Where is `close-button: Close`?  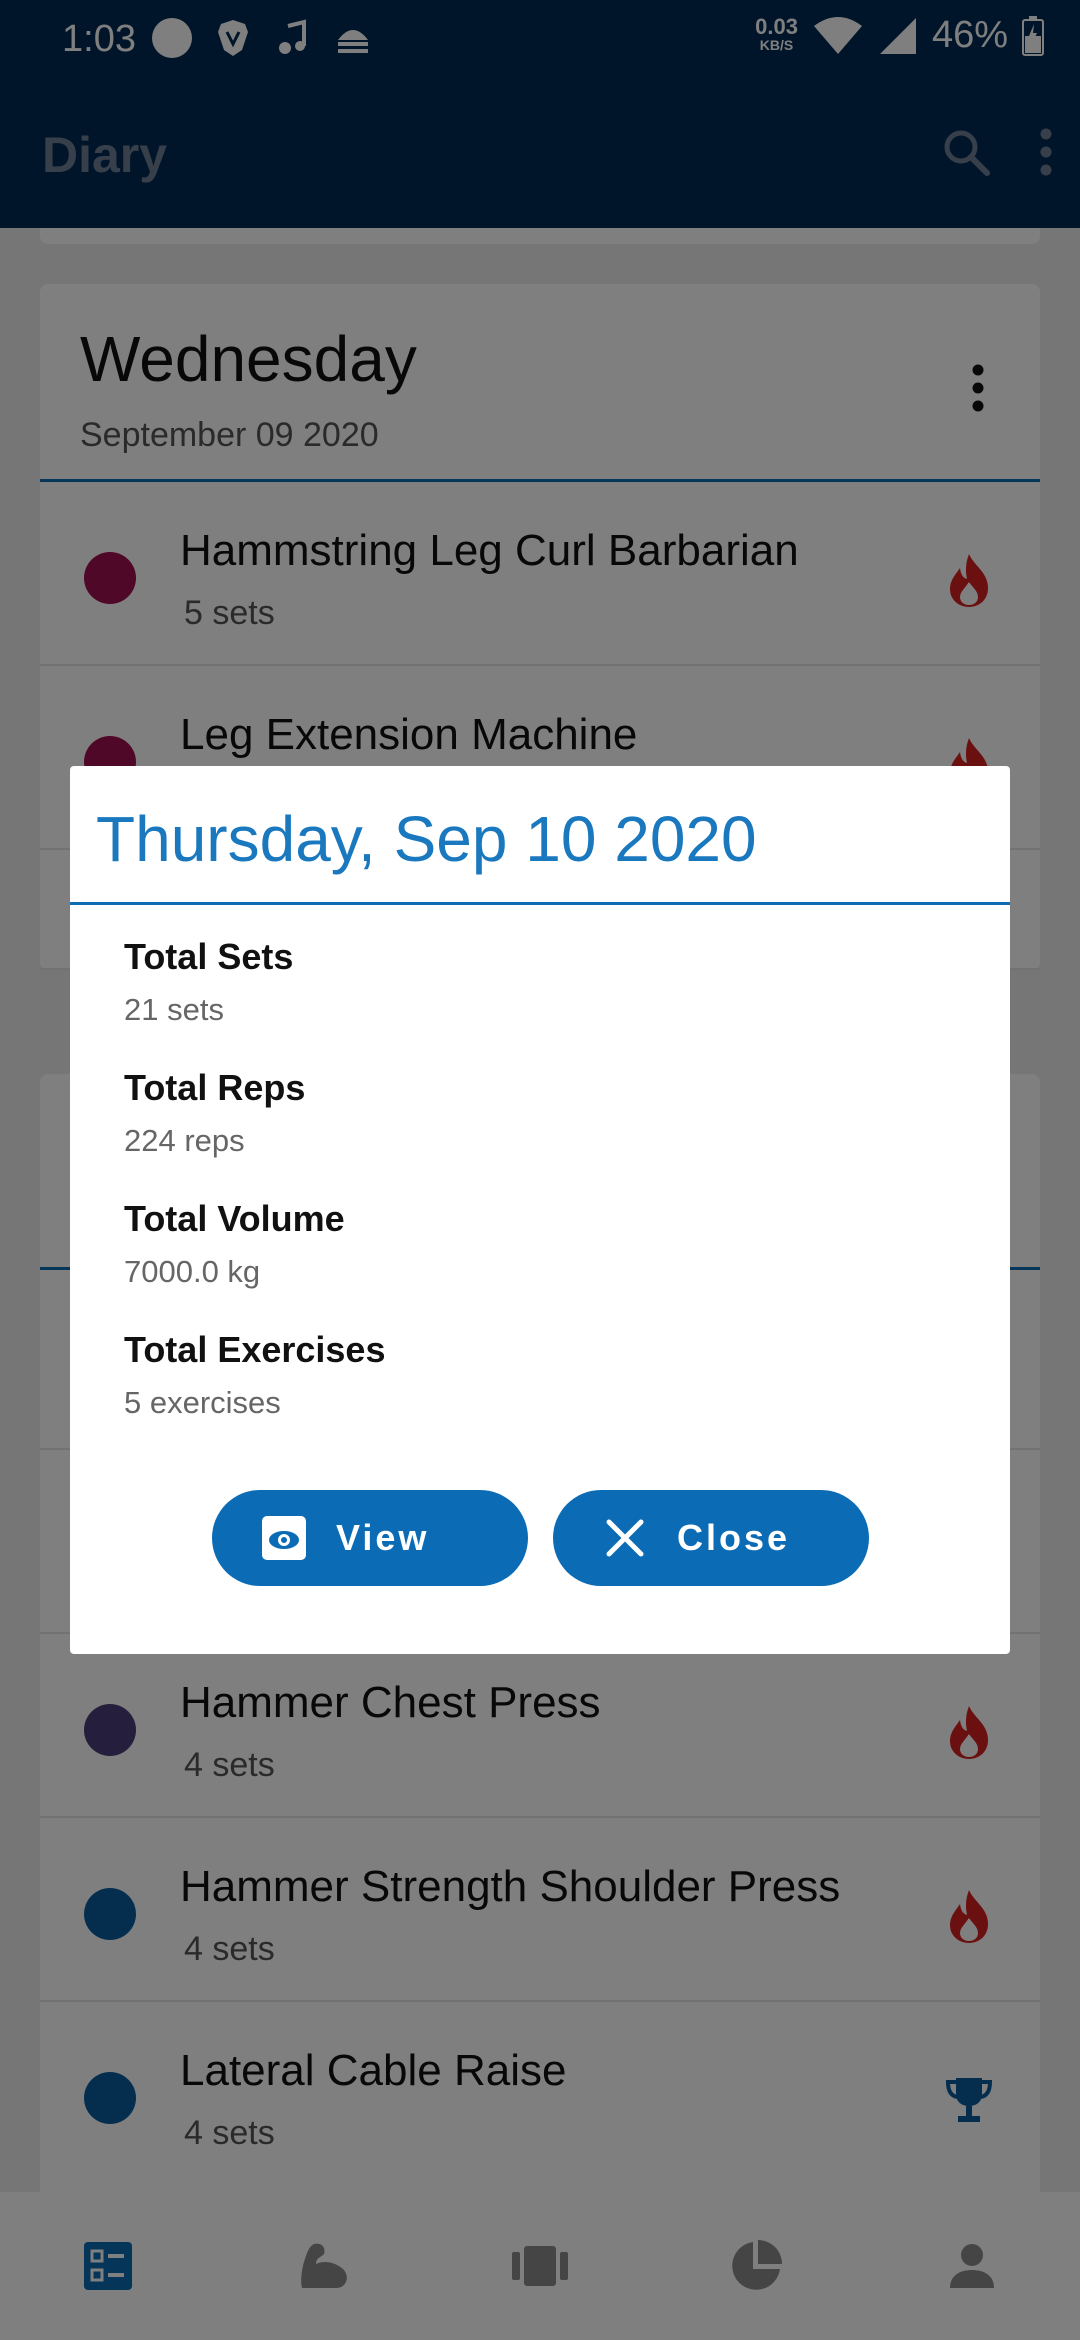 close-button: Close is located at coordinates (711, 1538).